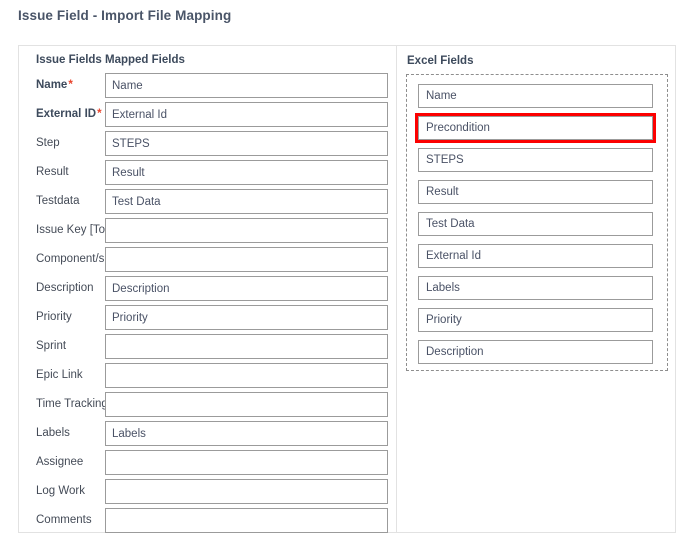  I want to click on issue-field-row: External ID*, so click(207, 116).